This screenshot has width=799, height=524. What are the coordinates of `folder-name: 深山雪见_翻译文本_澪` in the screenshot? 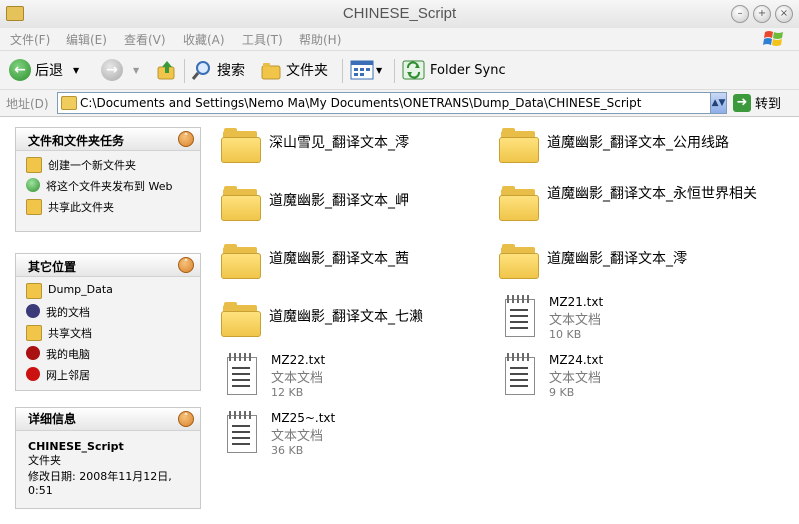 It's located at (339, 143).